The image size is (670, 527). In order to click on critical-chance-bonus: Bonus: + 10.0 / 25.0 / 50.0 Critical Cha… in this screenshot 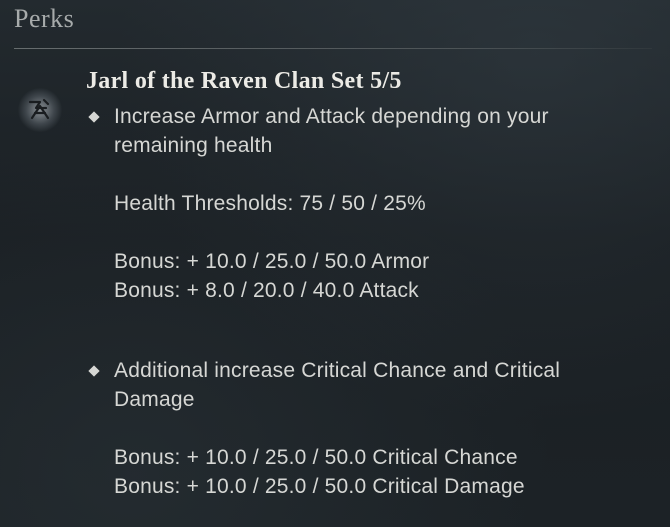, I will do `click(316, 457)`.